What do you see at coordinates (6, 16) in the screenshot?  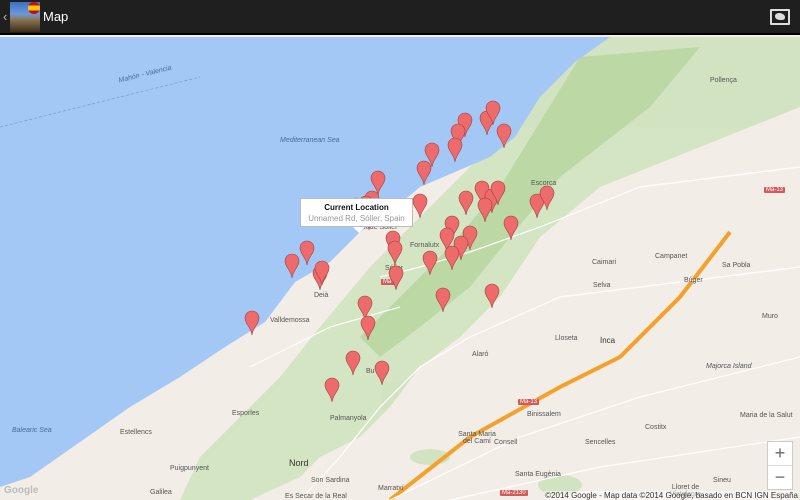 I see `back-chevron-icon: ‹` at bounding box center [6, 16].